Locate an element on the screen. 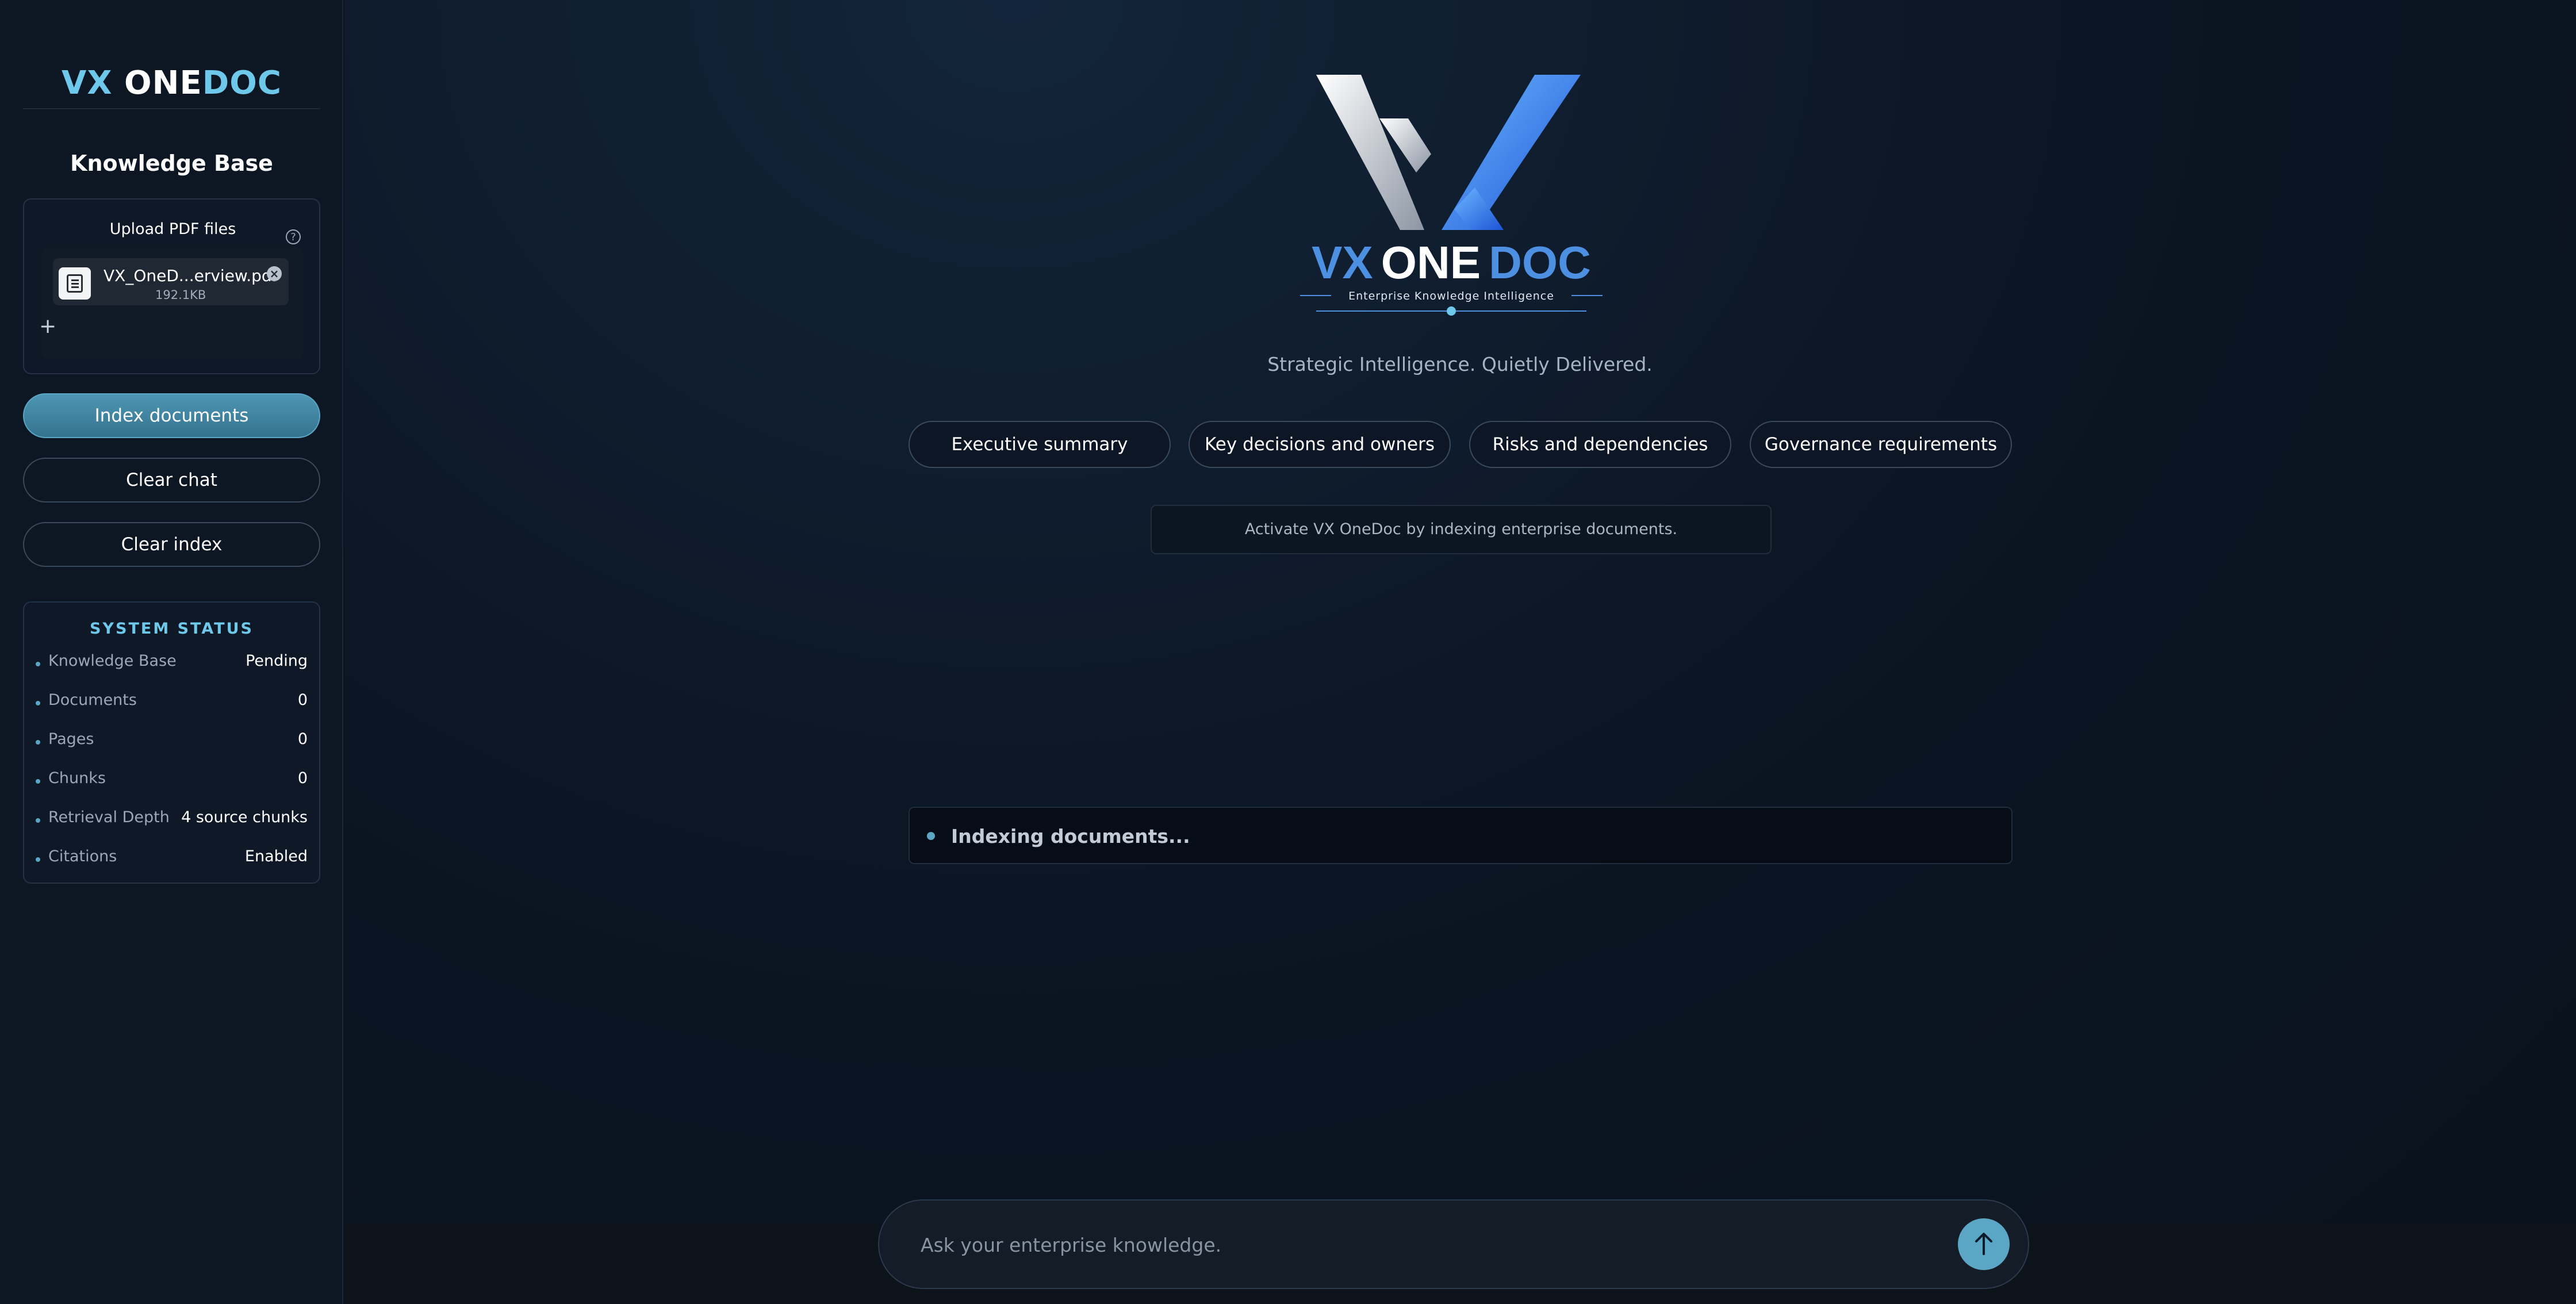 The image size is (2576, 1304). file-dropzone: VX_OneD...erview.pdf 192.1KB × is located at coordinates (172, 303).